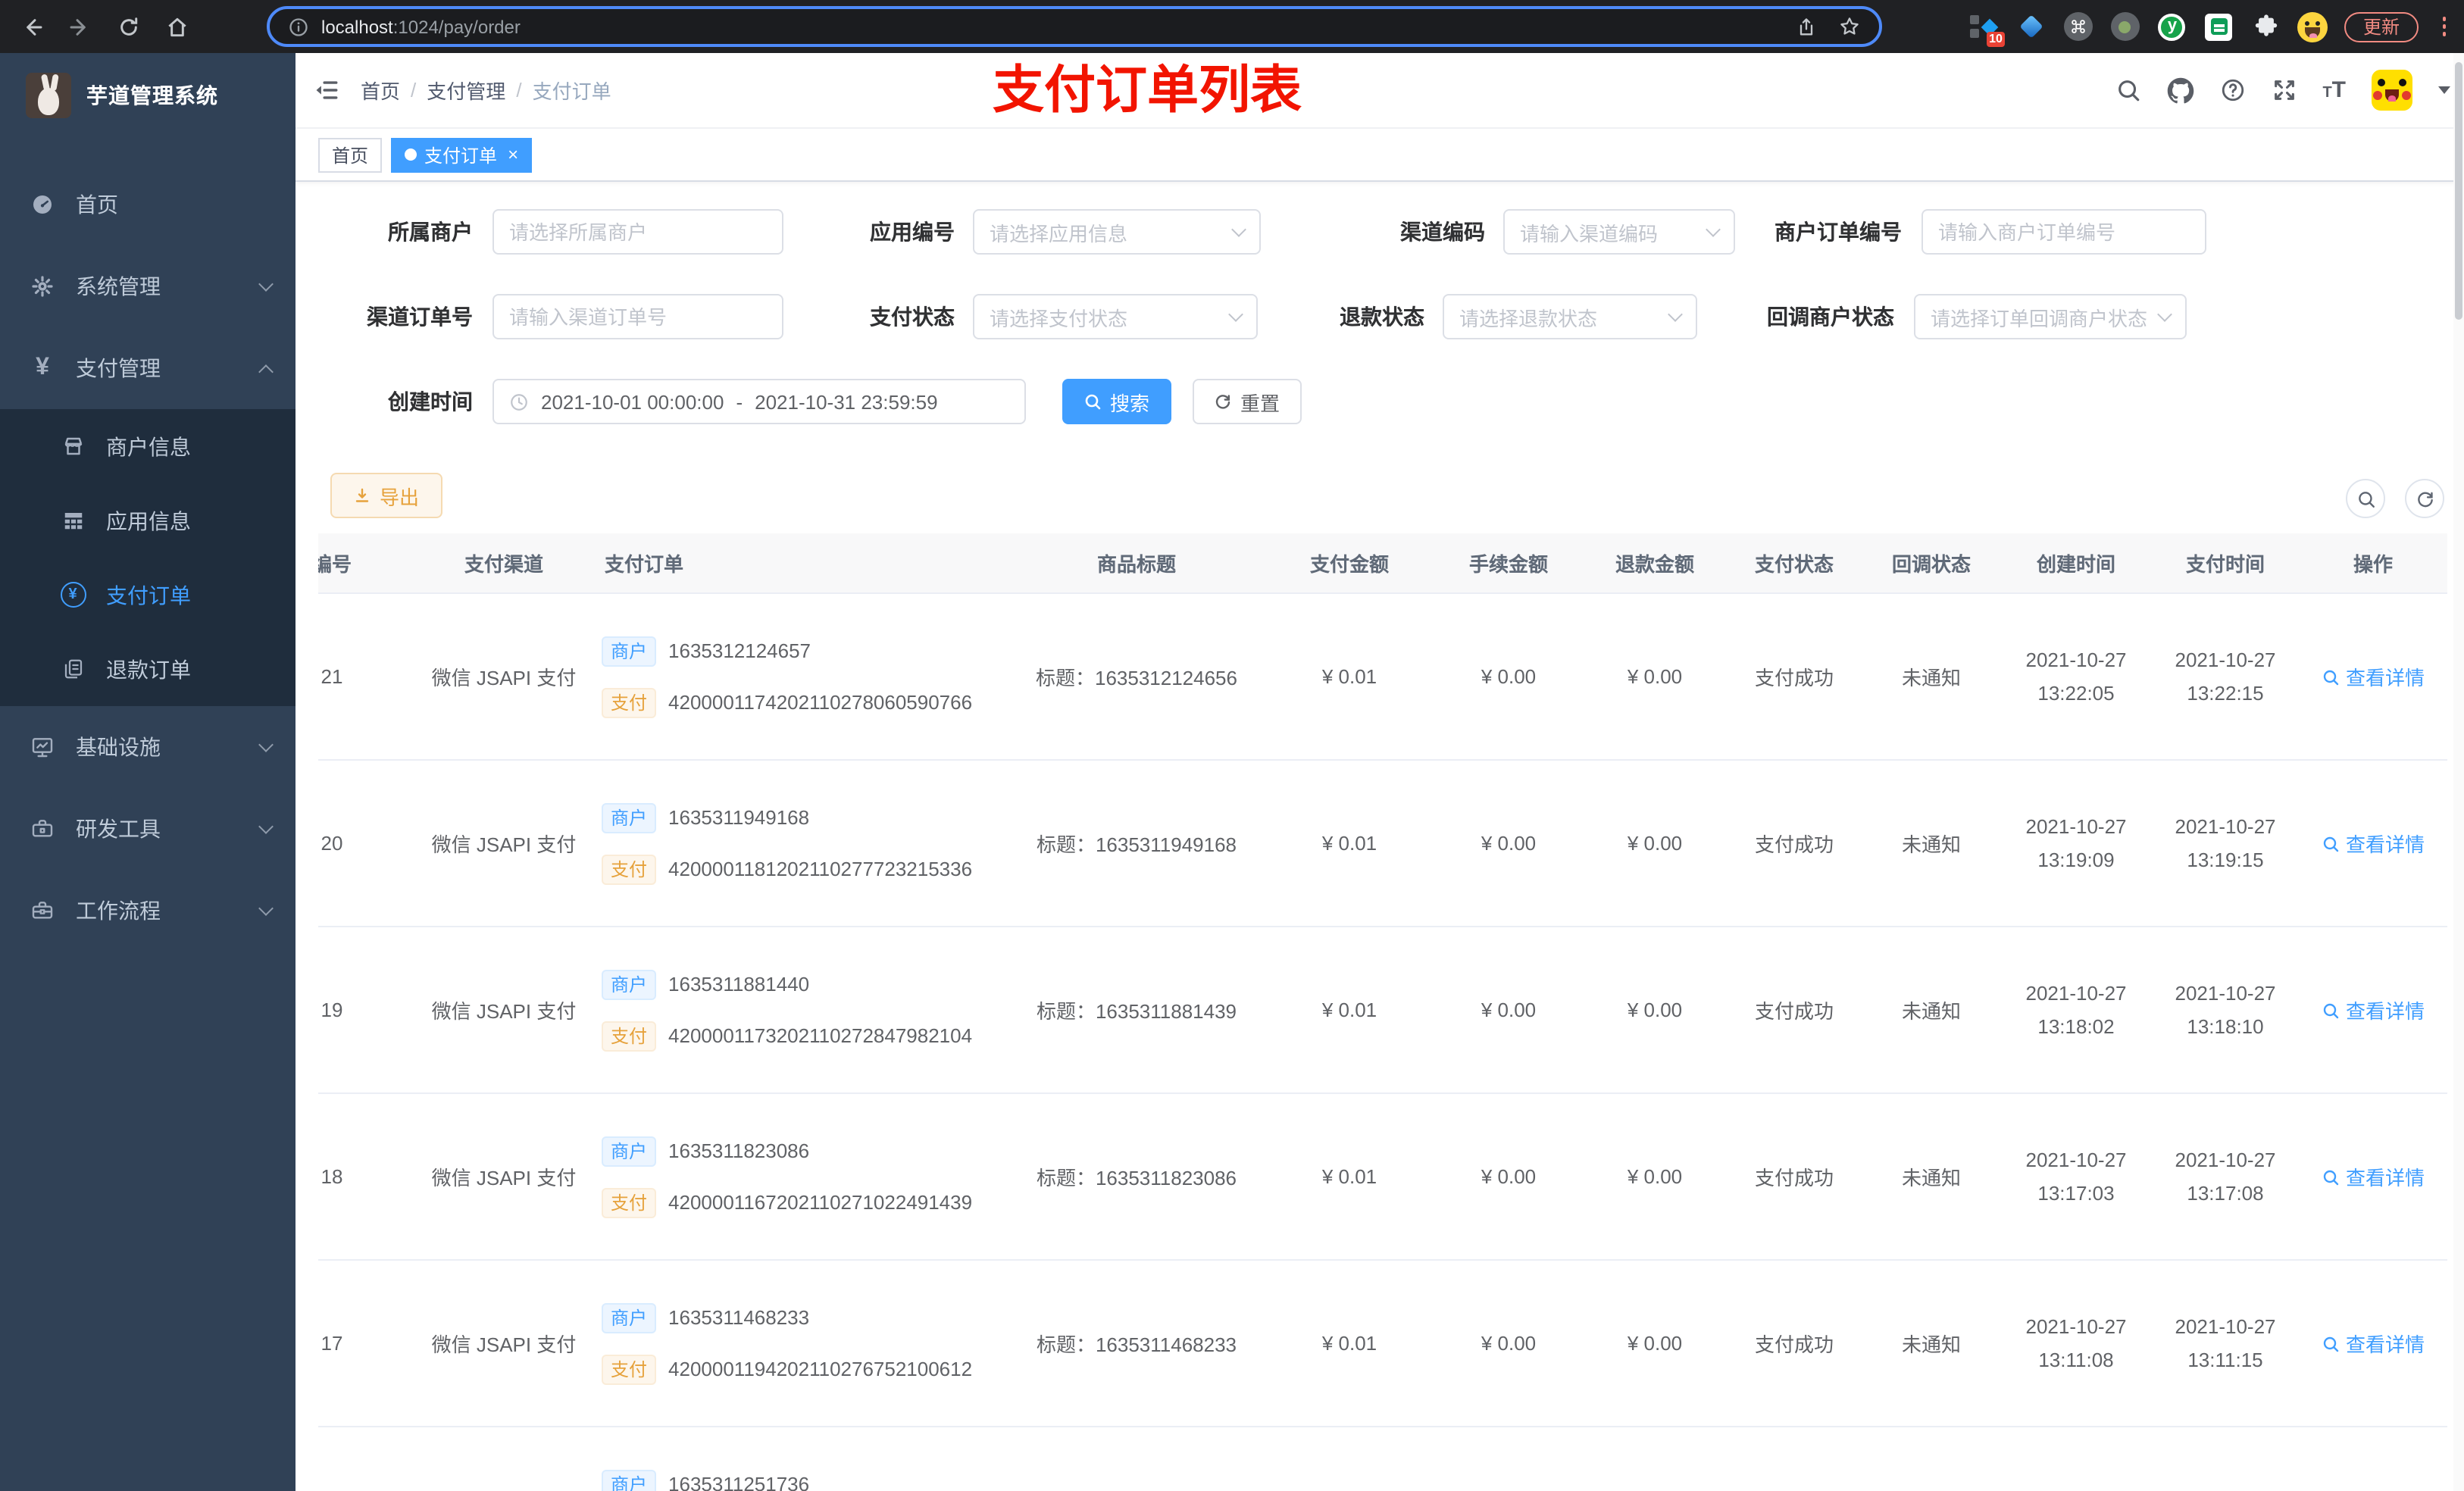 The width and height of the screenshot is (2464, 1491). What do you see at coordinates (802, 869) in the screenshot?
I see `pay-order-line: 支付 4200001181202110277723215336` at bounding box center [802, 869].